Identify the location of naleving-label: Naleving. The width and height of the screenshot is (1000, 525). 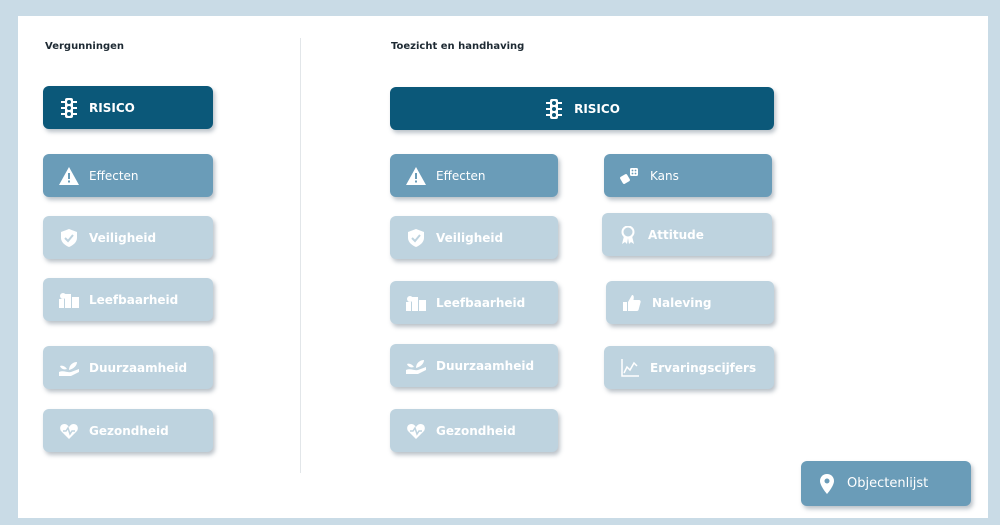
(682, 302).